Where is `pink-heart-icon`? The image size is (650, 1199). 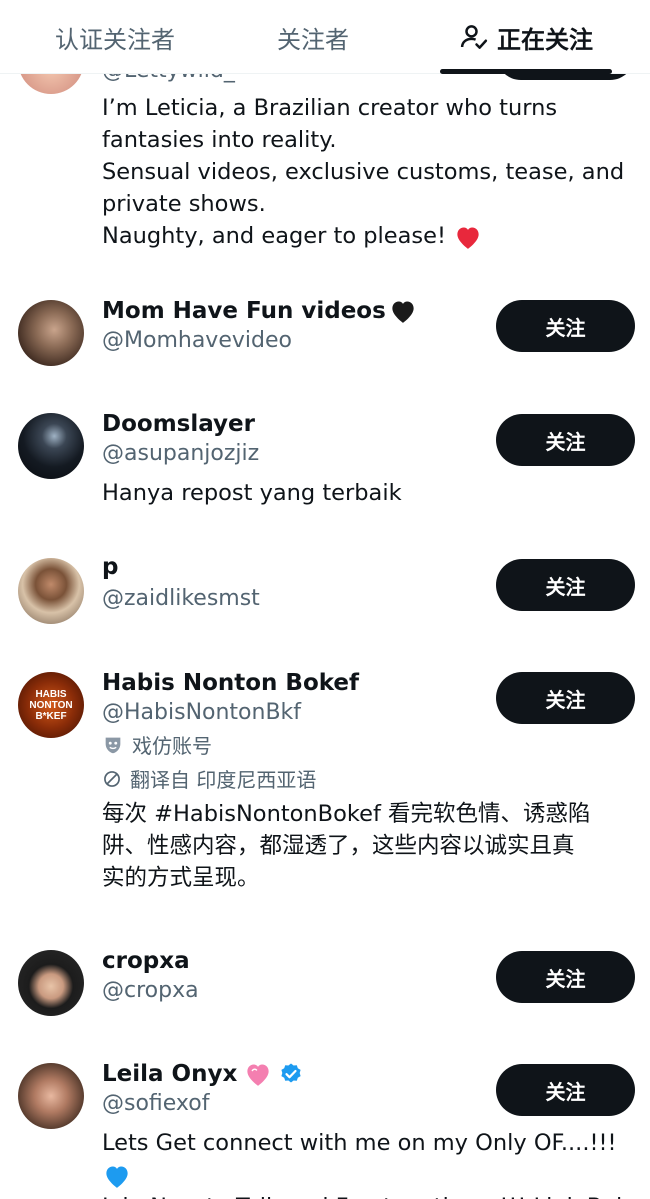 pink-heart-icon is located at coordinates (258, 1075).